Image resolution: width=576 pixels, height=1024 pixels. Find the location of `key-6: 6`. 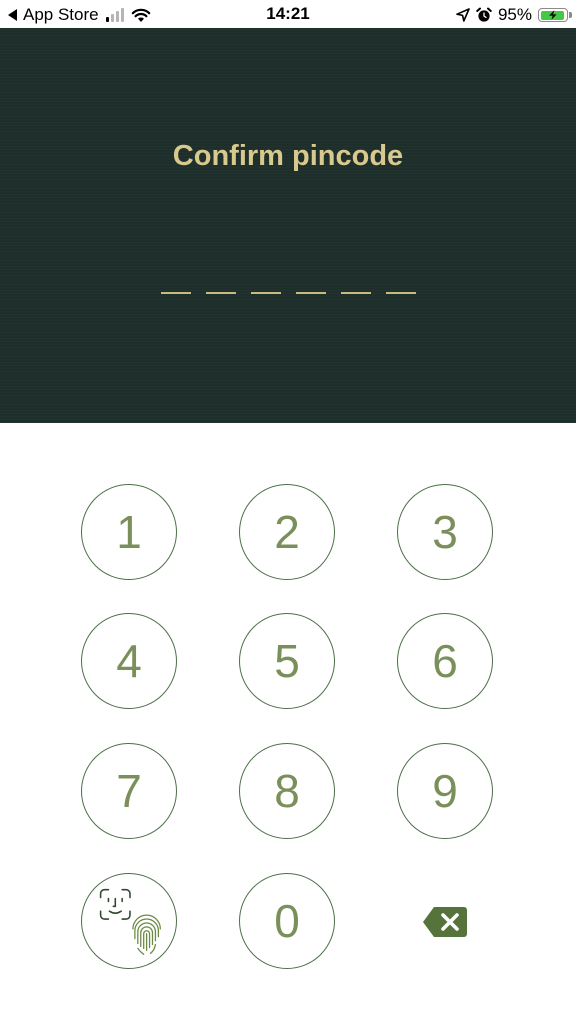

key-6: 6 is located at coordinates (445, 661).